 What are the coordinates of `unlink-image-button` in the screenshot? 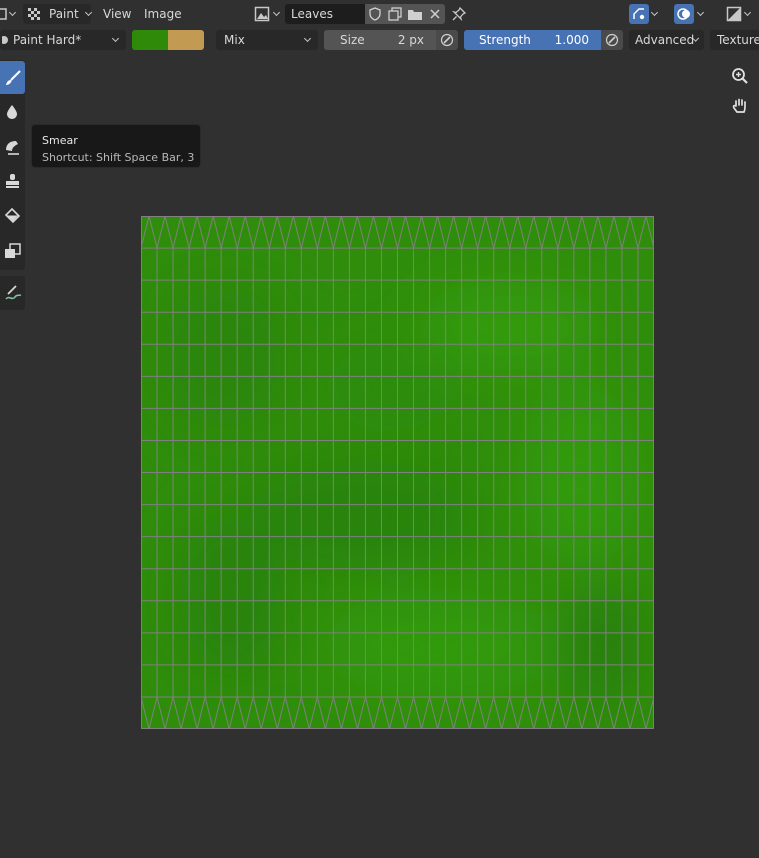 It's located at (435, 14).